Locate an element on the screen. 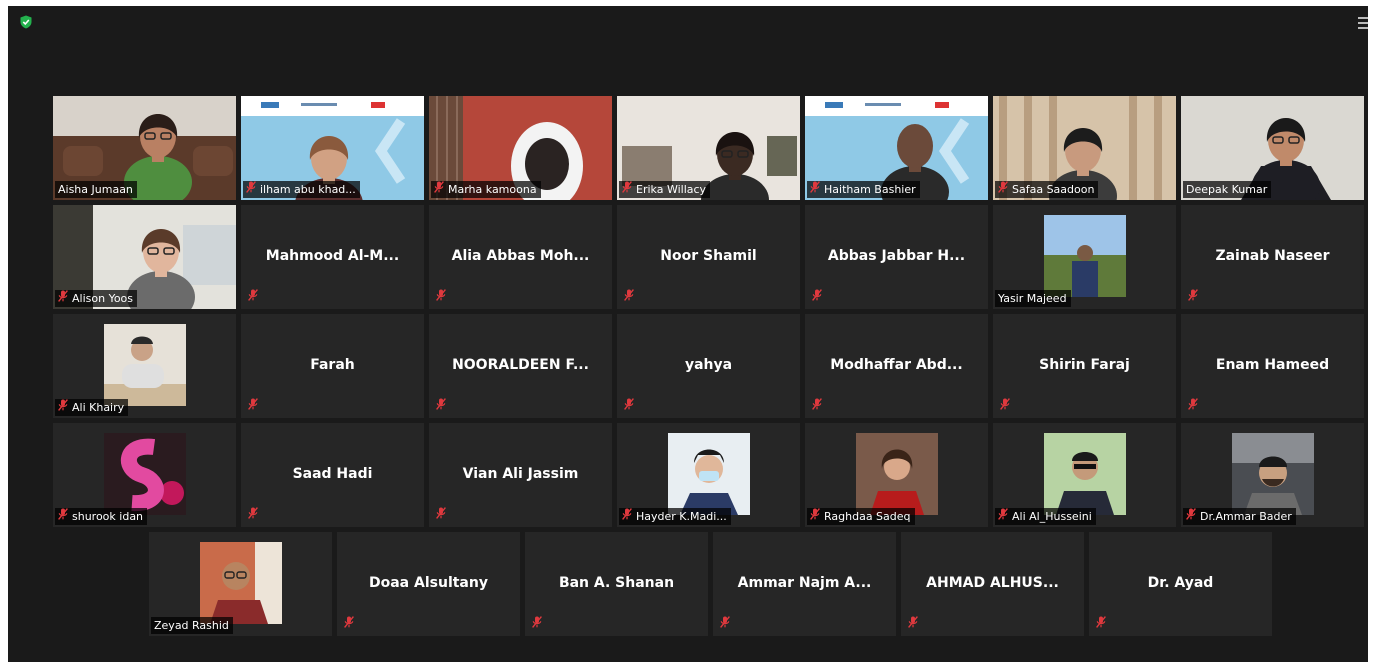 The image size is (1373, 666). participant-name-label: Marha kamoona is located at coordinates (486, 189).